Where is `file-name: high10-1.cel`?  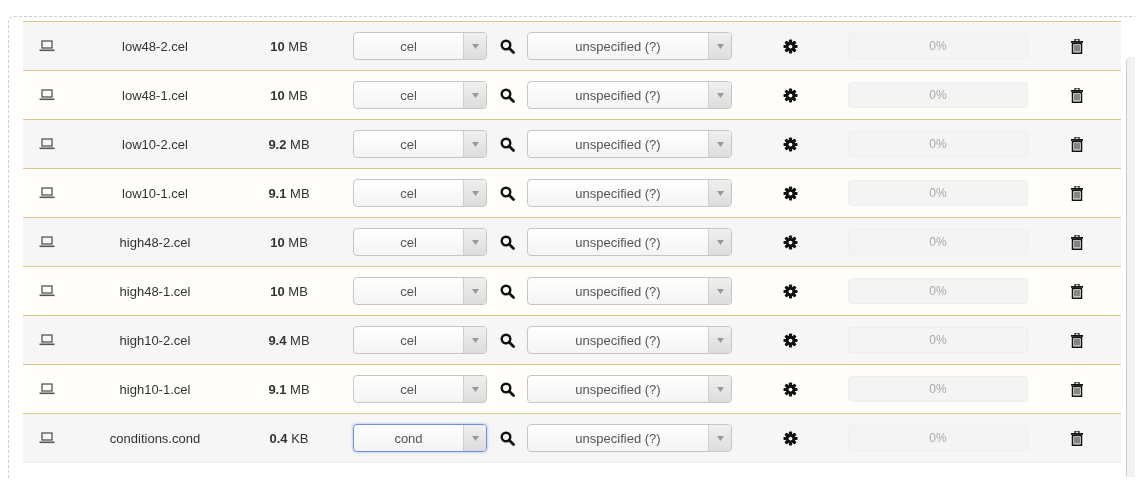 file-name: high10-1.cel is located at coordinates (155, 389).